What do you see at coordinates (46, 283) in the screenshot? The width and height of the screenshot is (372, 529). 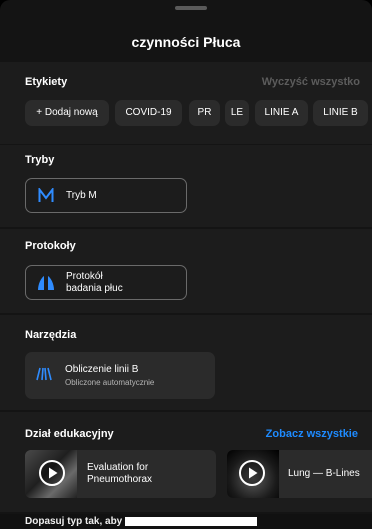 I see `lungs-icon` at bounding box center [46, 283].